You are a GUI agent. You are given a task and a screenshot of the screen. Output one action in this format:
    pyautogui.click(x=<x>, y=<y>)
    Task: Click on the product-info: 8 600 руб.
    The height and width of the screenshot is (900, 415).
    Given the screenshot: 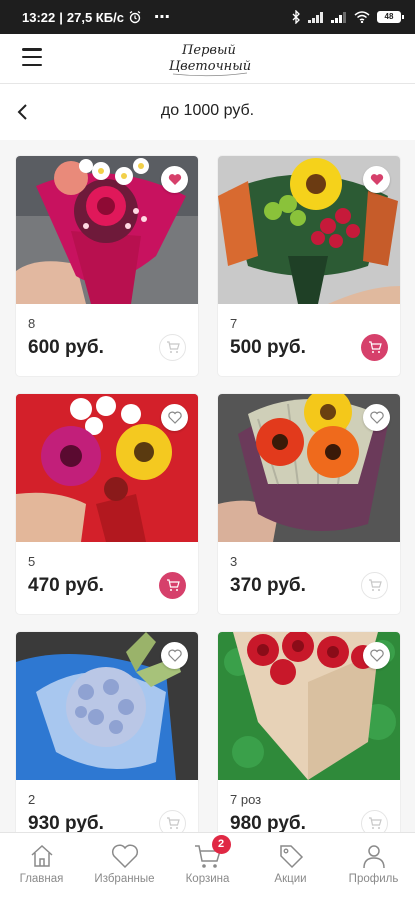 What is the action you would take?
    pyautogui.click(x=107, y=332)
    